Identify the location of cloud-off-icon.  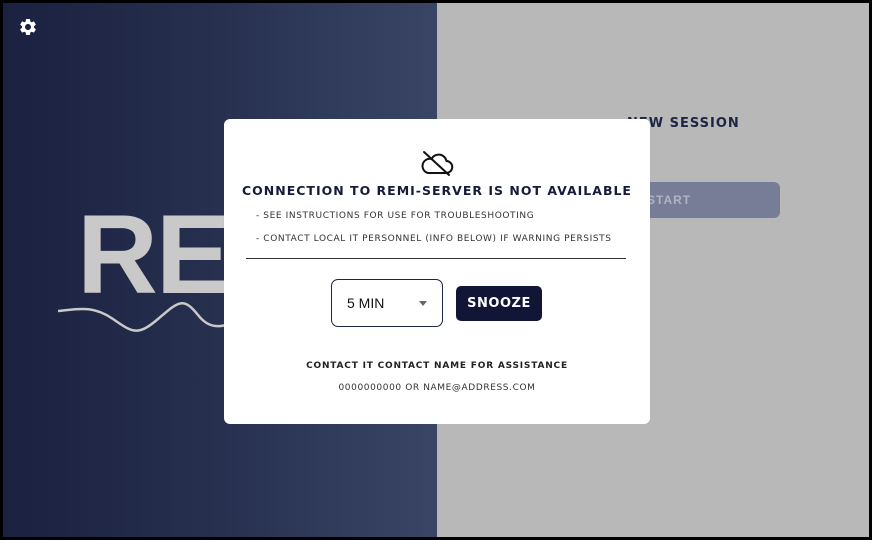
(437, 163).